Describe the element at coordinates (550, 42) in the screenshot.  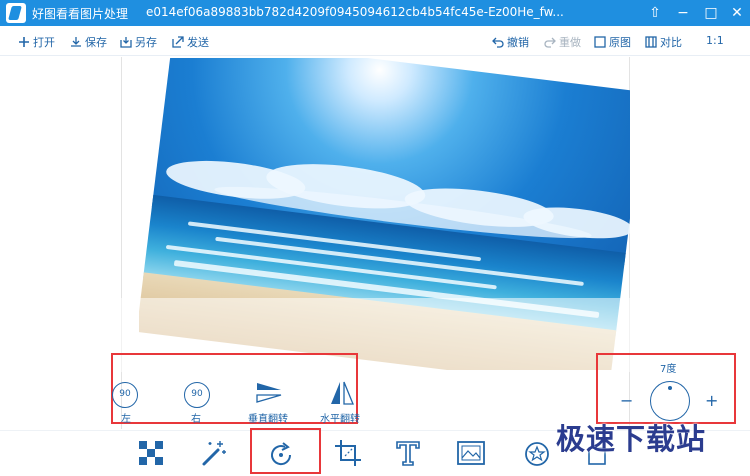
I see `redo-icon` at that location.